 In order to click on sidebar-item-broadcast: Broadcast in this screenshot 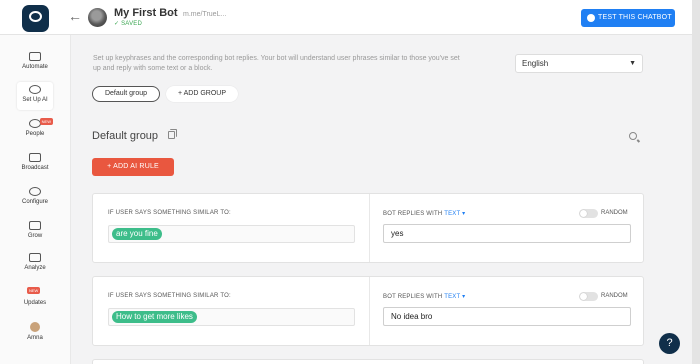, I will do `click(35, 164)`.